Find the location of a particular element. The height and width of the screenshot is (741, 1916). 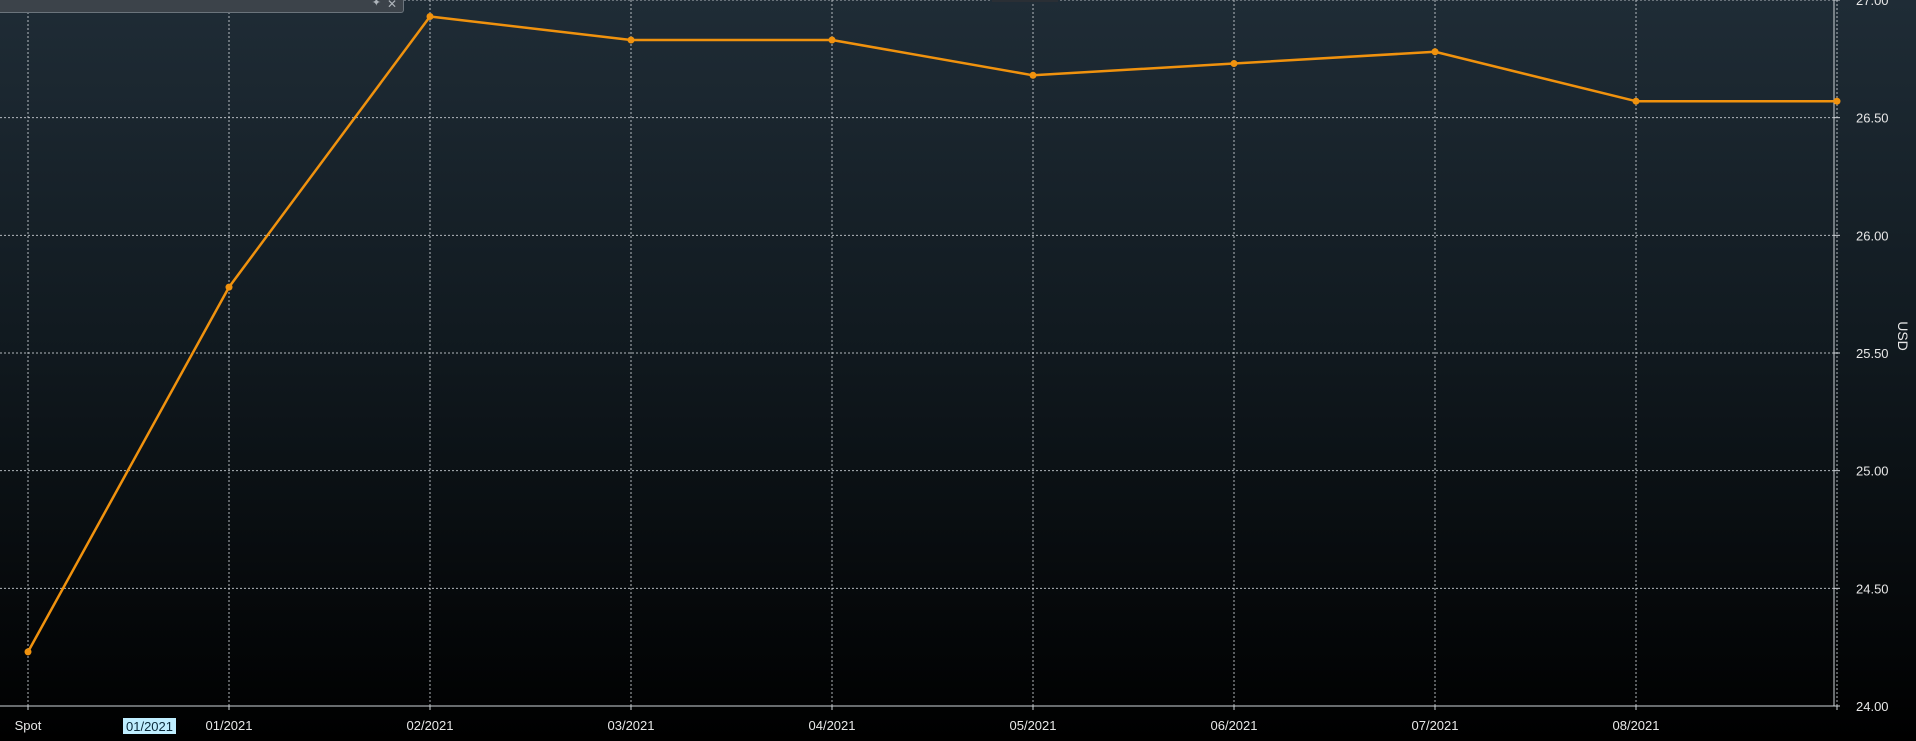

y-tick-label: 24.00 is located at coordinates (1872, 706).